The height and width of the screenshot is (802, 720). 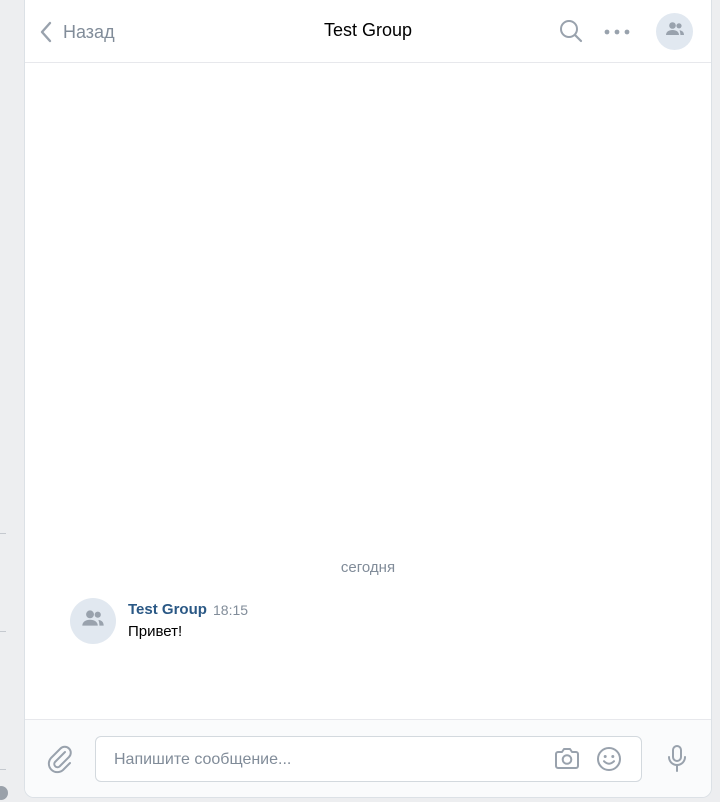 I want to click on search-button, so click(x=571, y=33).